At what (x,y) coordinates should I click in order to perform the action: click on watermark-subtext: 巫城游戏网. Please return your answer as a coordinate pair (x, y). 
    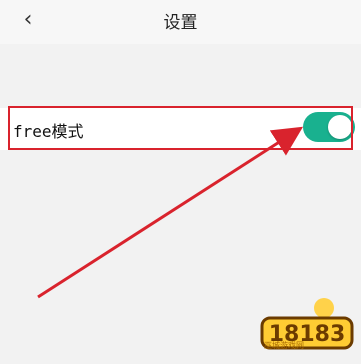
    Looking at the image, I should click on (284, 345).